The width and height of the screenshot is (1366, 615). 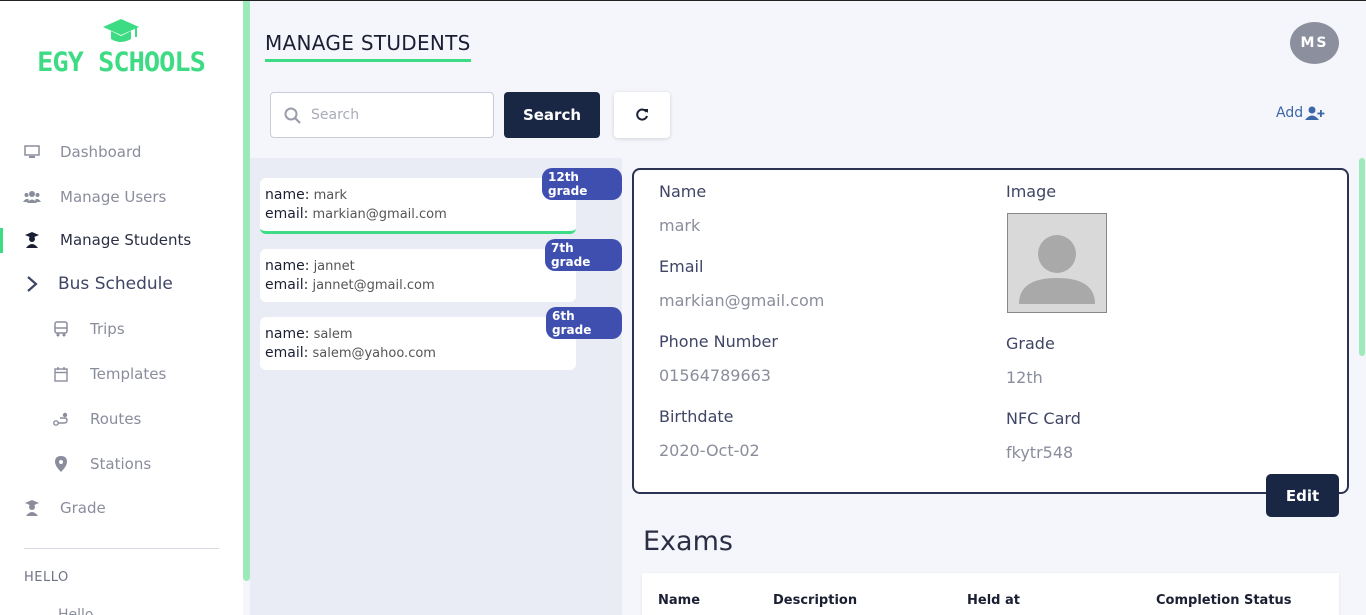 I want to click on column-header-description: Description, so click(x=815, y=600).